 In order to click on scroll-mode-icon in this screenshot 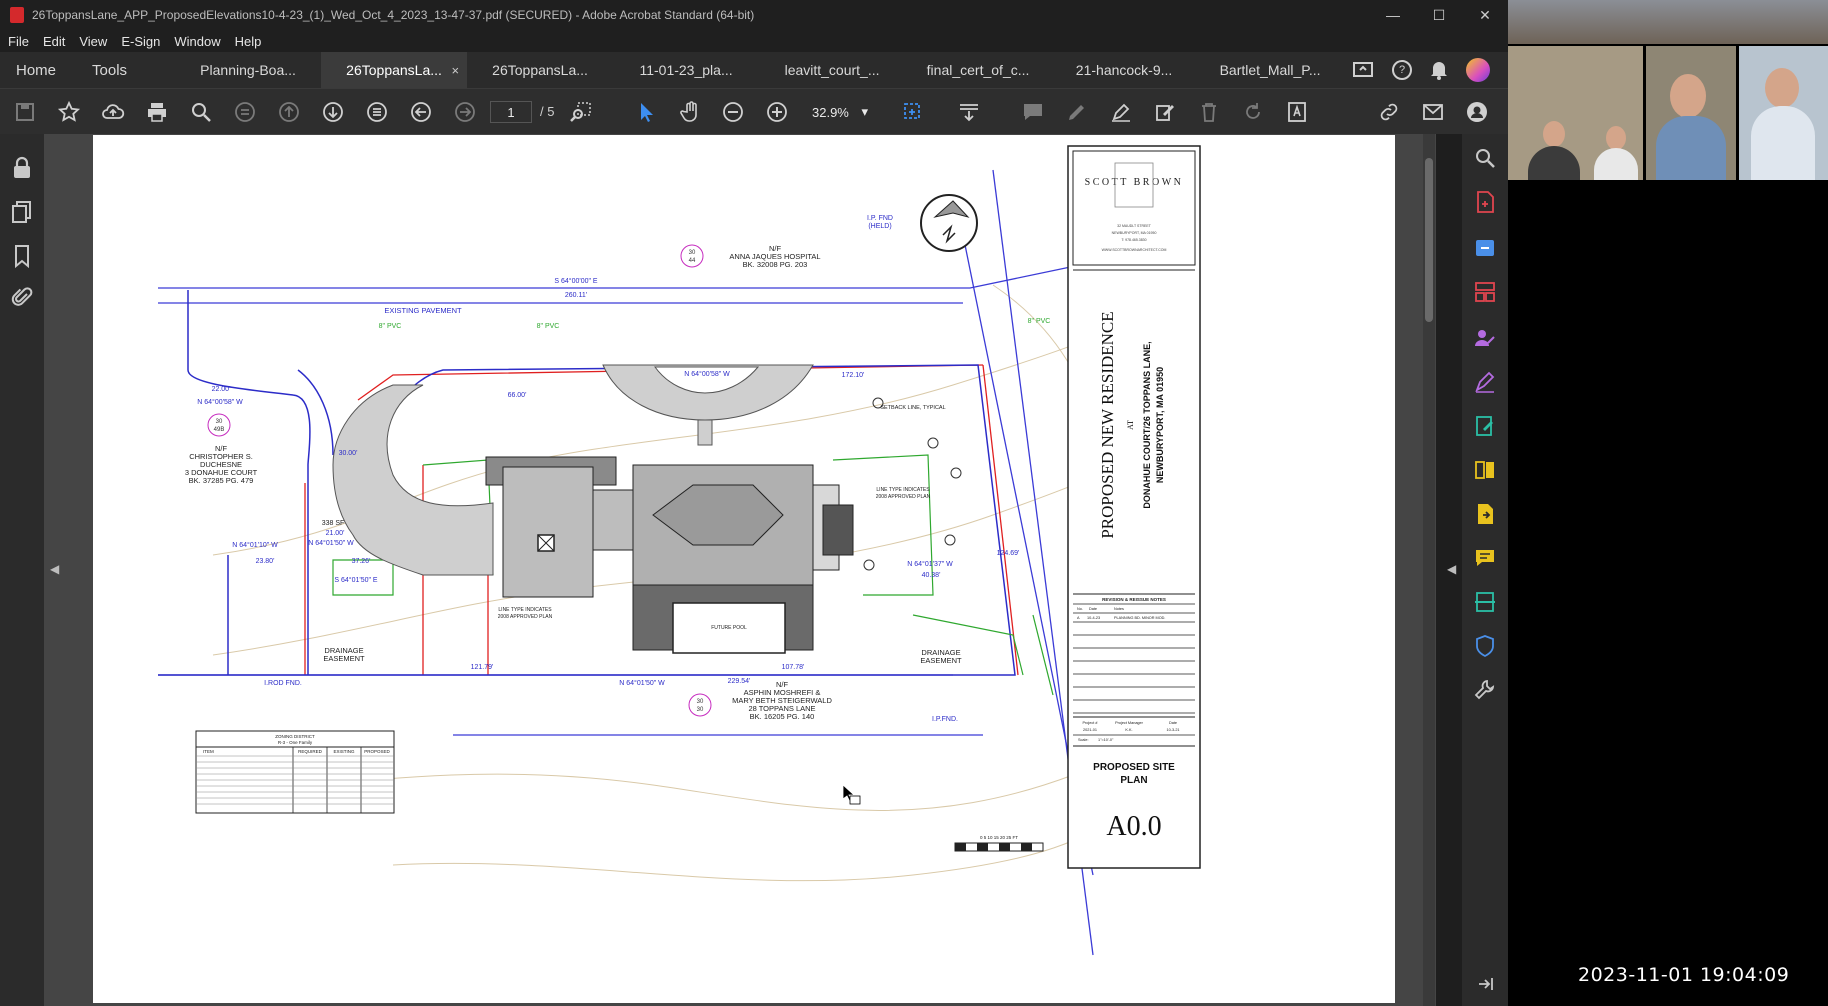, I will do `click(377, 112)`.